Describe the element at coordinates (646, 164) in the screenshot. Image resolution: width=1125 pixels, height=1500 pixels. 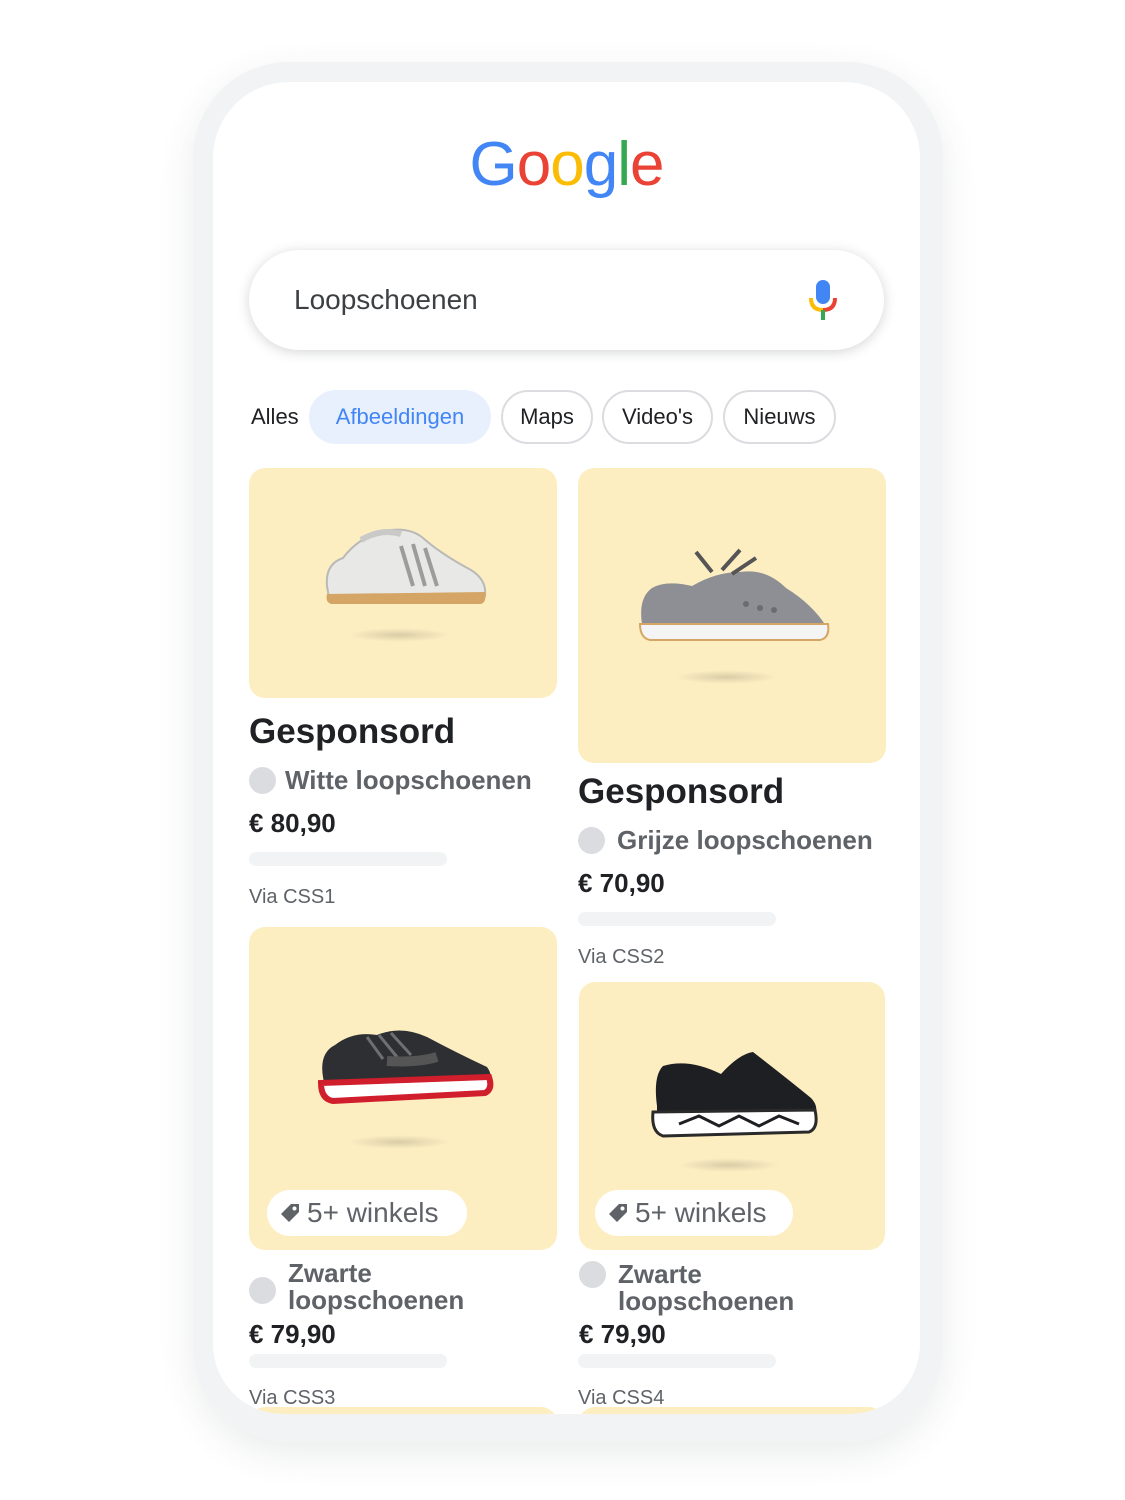
I see `logo-letter: e` at that location.